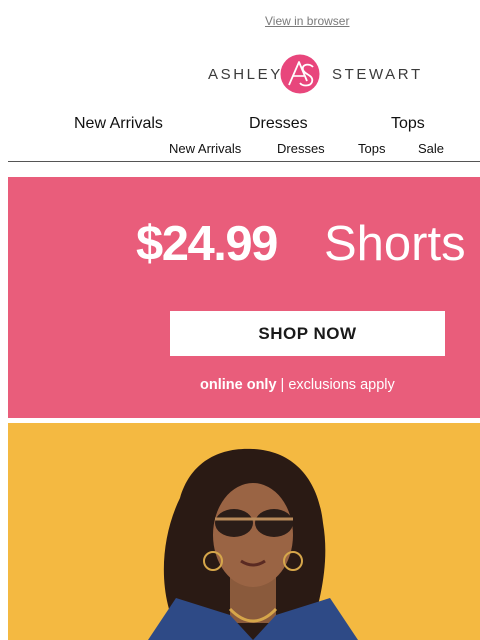 Image resolution: width=480 pixels, height=640 pixels. Describe the element at coordinates (431, 148) in the screenshot. I see `nav-secondary-sale: Sale` at that location.